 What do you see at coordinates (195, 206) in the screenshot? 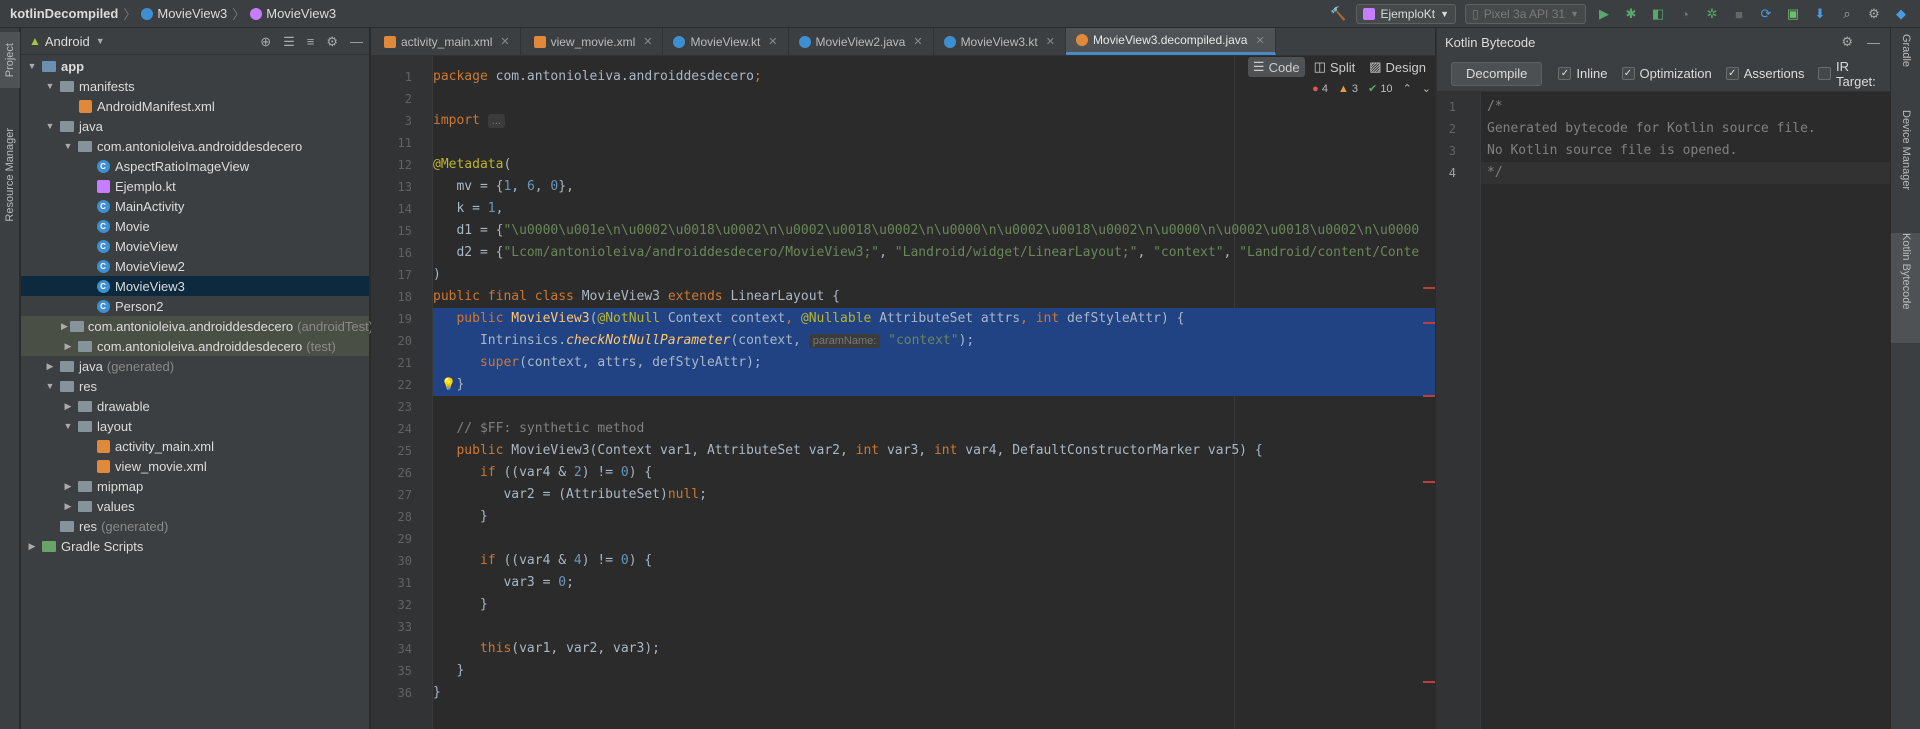
I see `tree-item: C MainActivity` at bounding box center [195, 206].